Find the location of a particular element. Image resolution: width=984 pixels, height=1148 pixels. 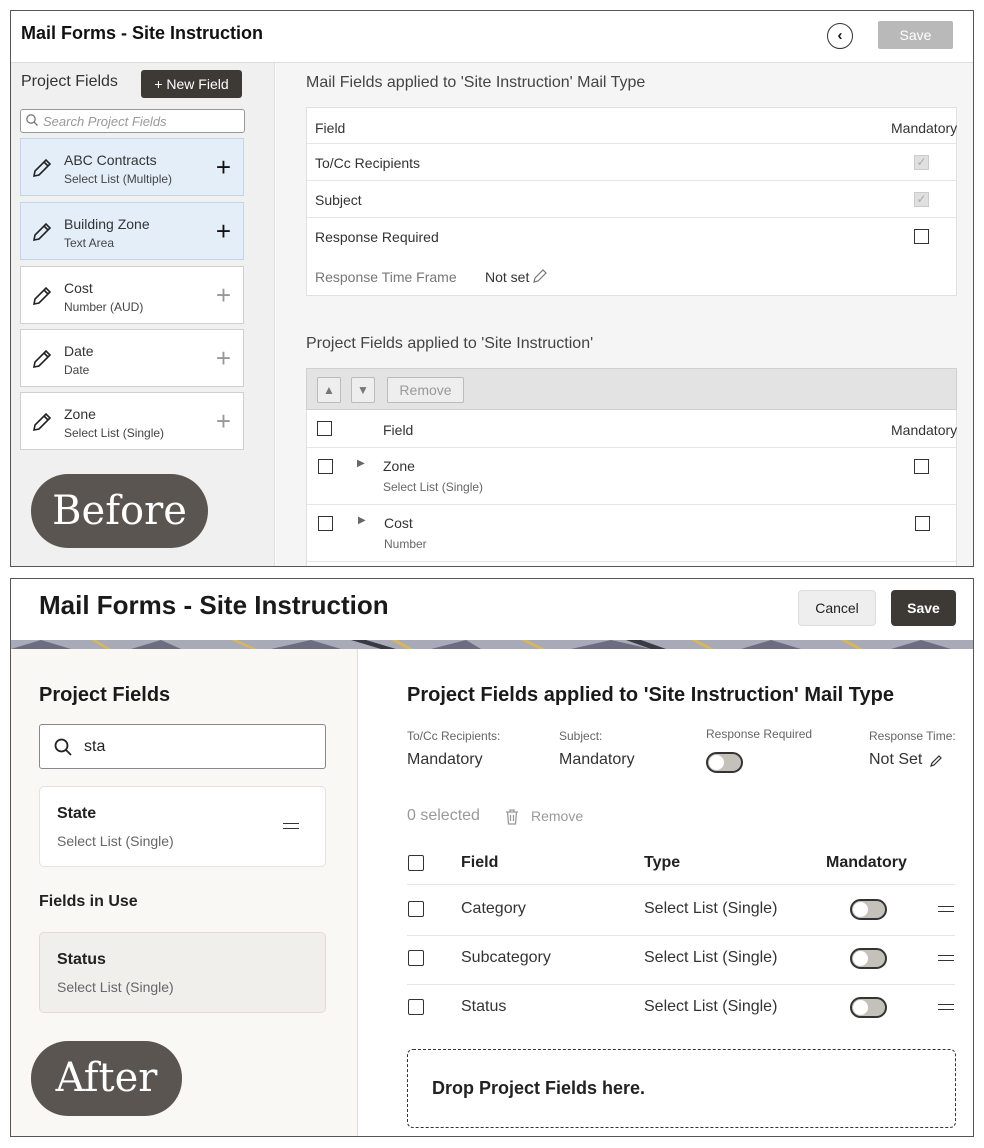

selected-count: 0 selected is located at coordinates (443, 815).